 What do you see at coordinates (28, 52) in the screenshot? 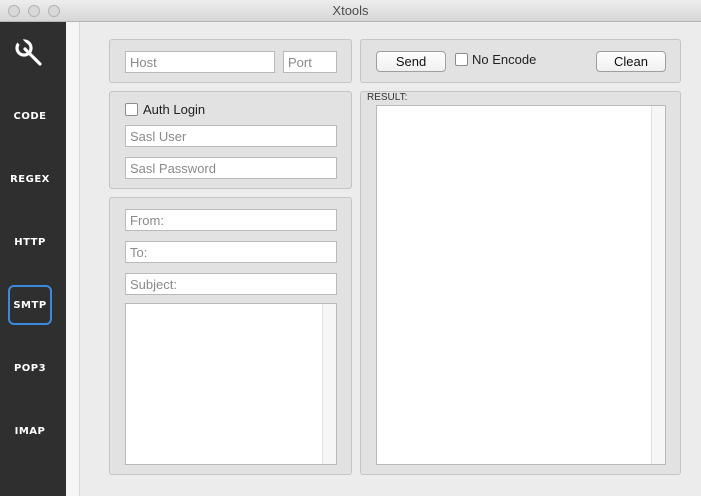
I see `wrench-icon` at bounding box center [28, 52].